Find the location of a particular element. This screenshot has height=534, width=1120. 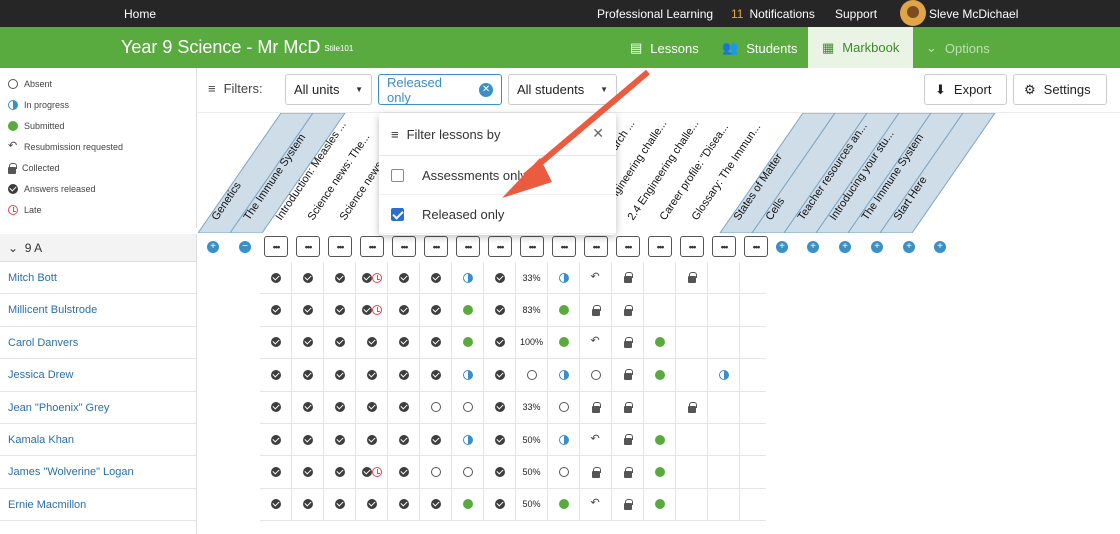

tab-students: 👥 Students is located at coordinates (760, 48).